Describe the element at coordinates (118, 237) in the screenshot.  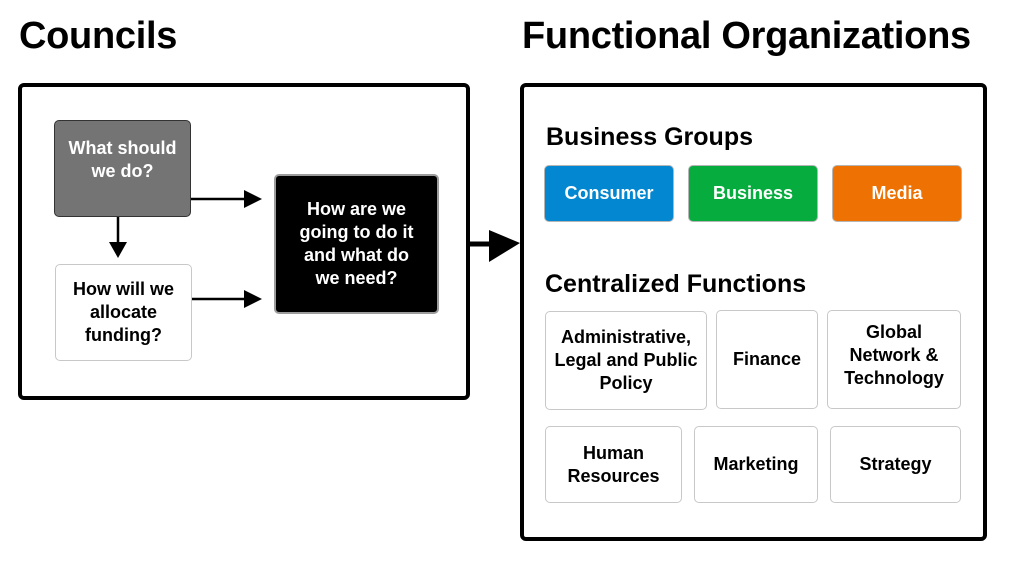
I see `arrow-what-to-funding` at that location.